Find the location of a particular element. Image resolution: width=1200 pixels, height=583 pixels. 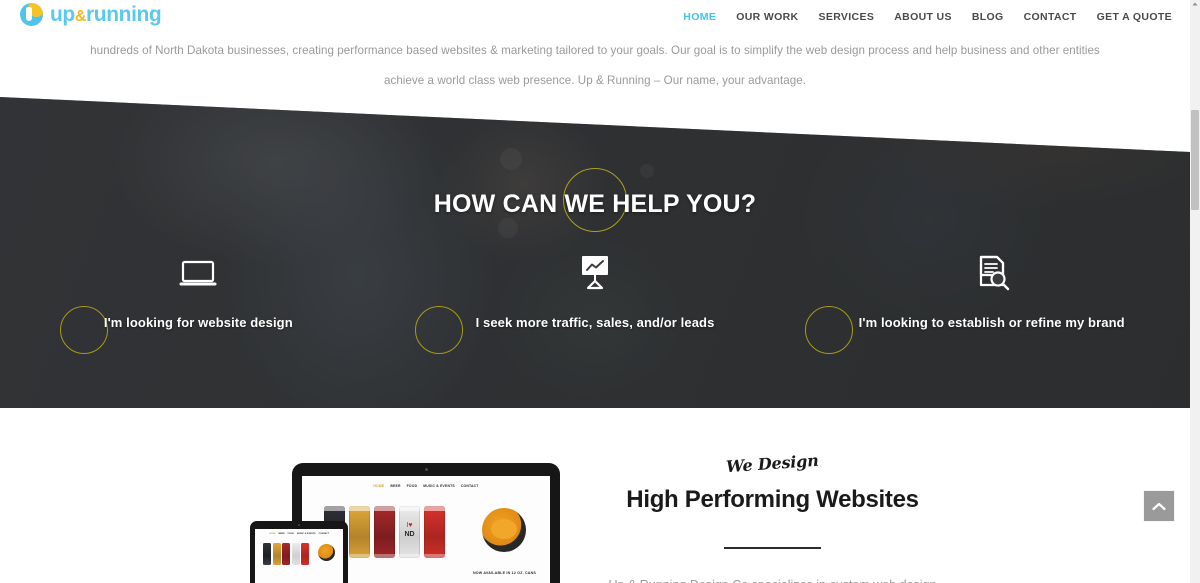

tablet-nav-food: FOOD is located at coordinates (290, 534).